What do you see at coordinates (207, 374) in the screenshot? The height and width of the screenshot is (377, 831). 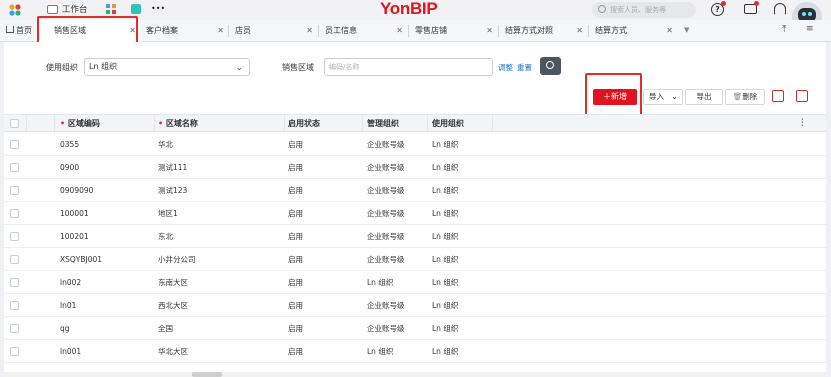 I see `scrollbar-thumb` at bounding box center [207, 374].